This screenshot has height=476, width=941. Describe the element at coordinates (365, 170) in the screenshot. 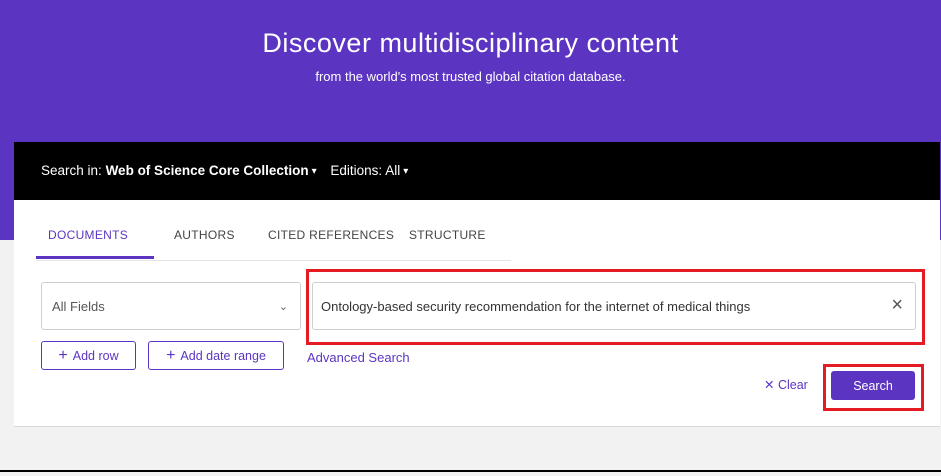

I see `editions-label: Editions: All` at that location.